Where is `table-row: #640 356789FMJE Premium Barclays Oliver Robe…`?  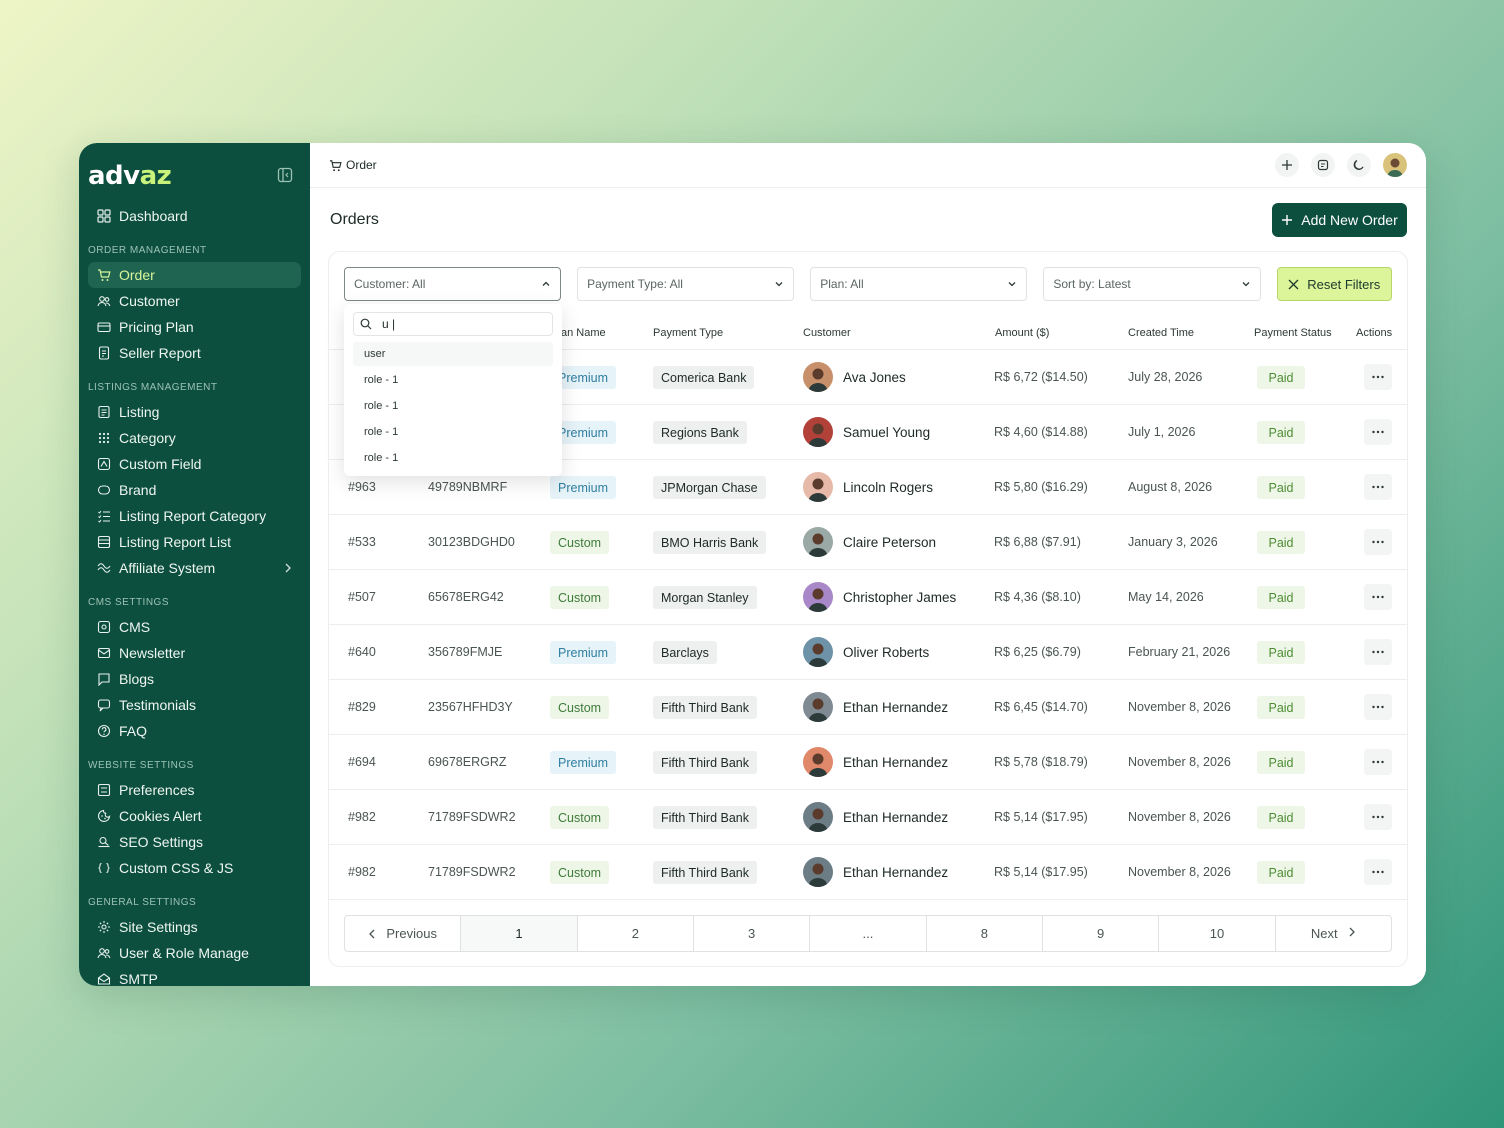
table-row: #640 356789FMJE Premium Barclays Oliver Robe… is located at coordinates (868, 652).